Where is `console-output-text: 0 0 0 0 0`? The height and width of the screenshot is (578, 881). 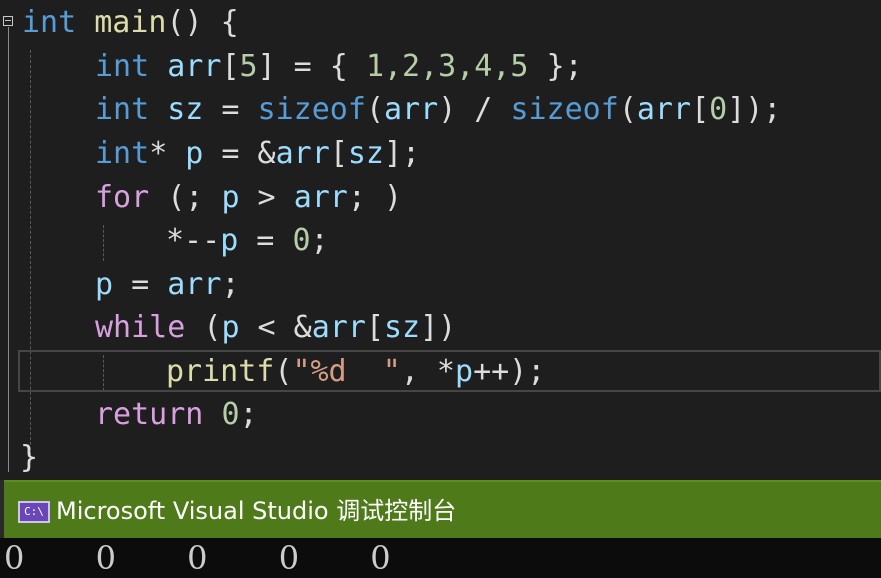
console-output-text: 0 0 0 0 0 is located at coordinates (197, 558).